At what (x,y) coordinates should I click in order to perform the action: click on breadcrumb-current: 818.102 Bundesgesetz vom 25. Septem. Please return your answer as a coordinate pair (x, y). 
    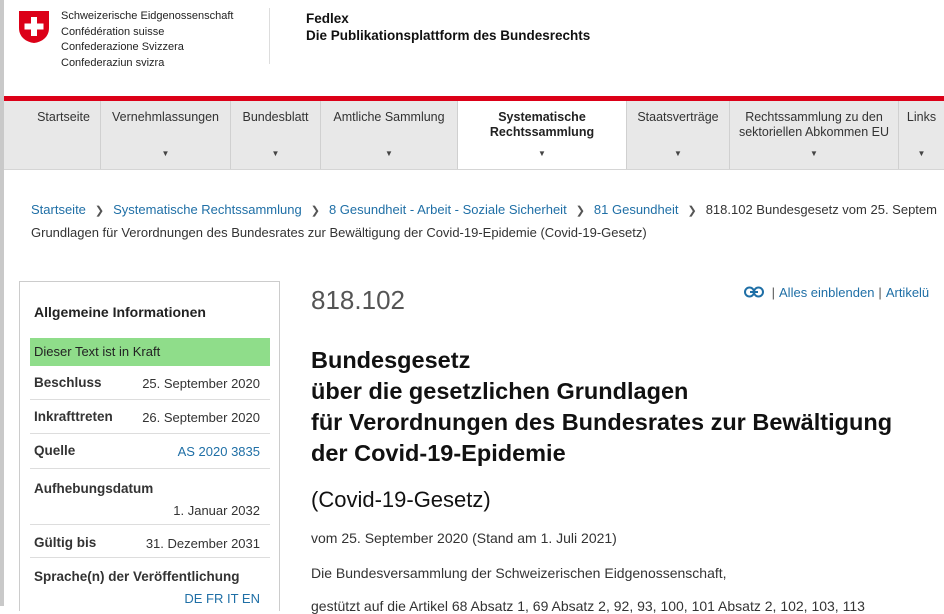
    Looking at the image, I should click on (821, 209).